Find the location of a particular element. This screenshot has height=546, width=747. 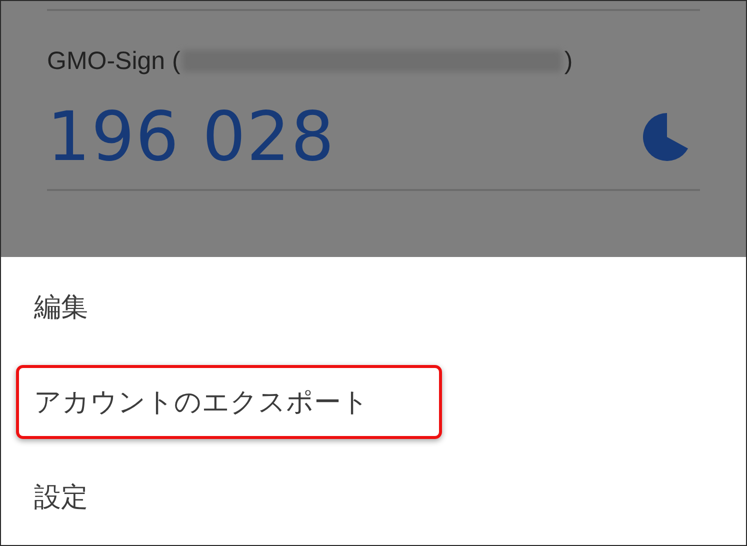

menu-item: 設定 is located at coordinates (88, 497).